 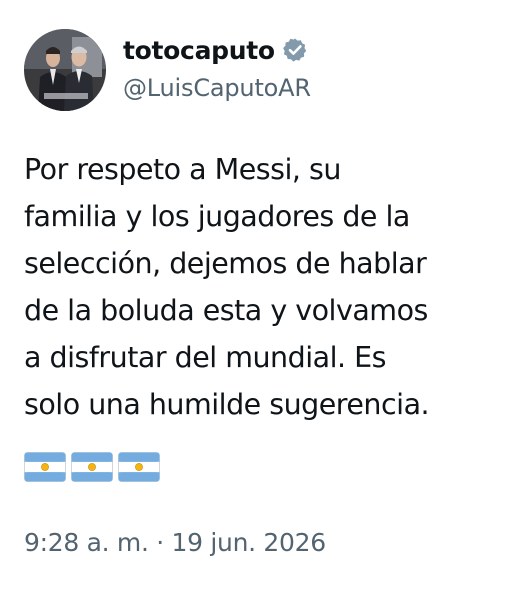 I want to click on user-handle: @LuisCaputoAR, so click(x=217, y=88).